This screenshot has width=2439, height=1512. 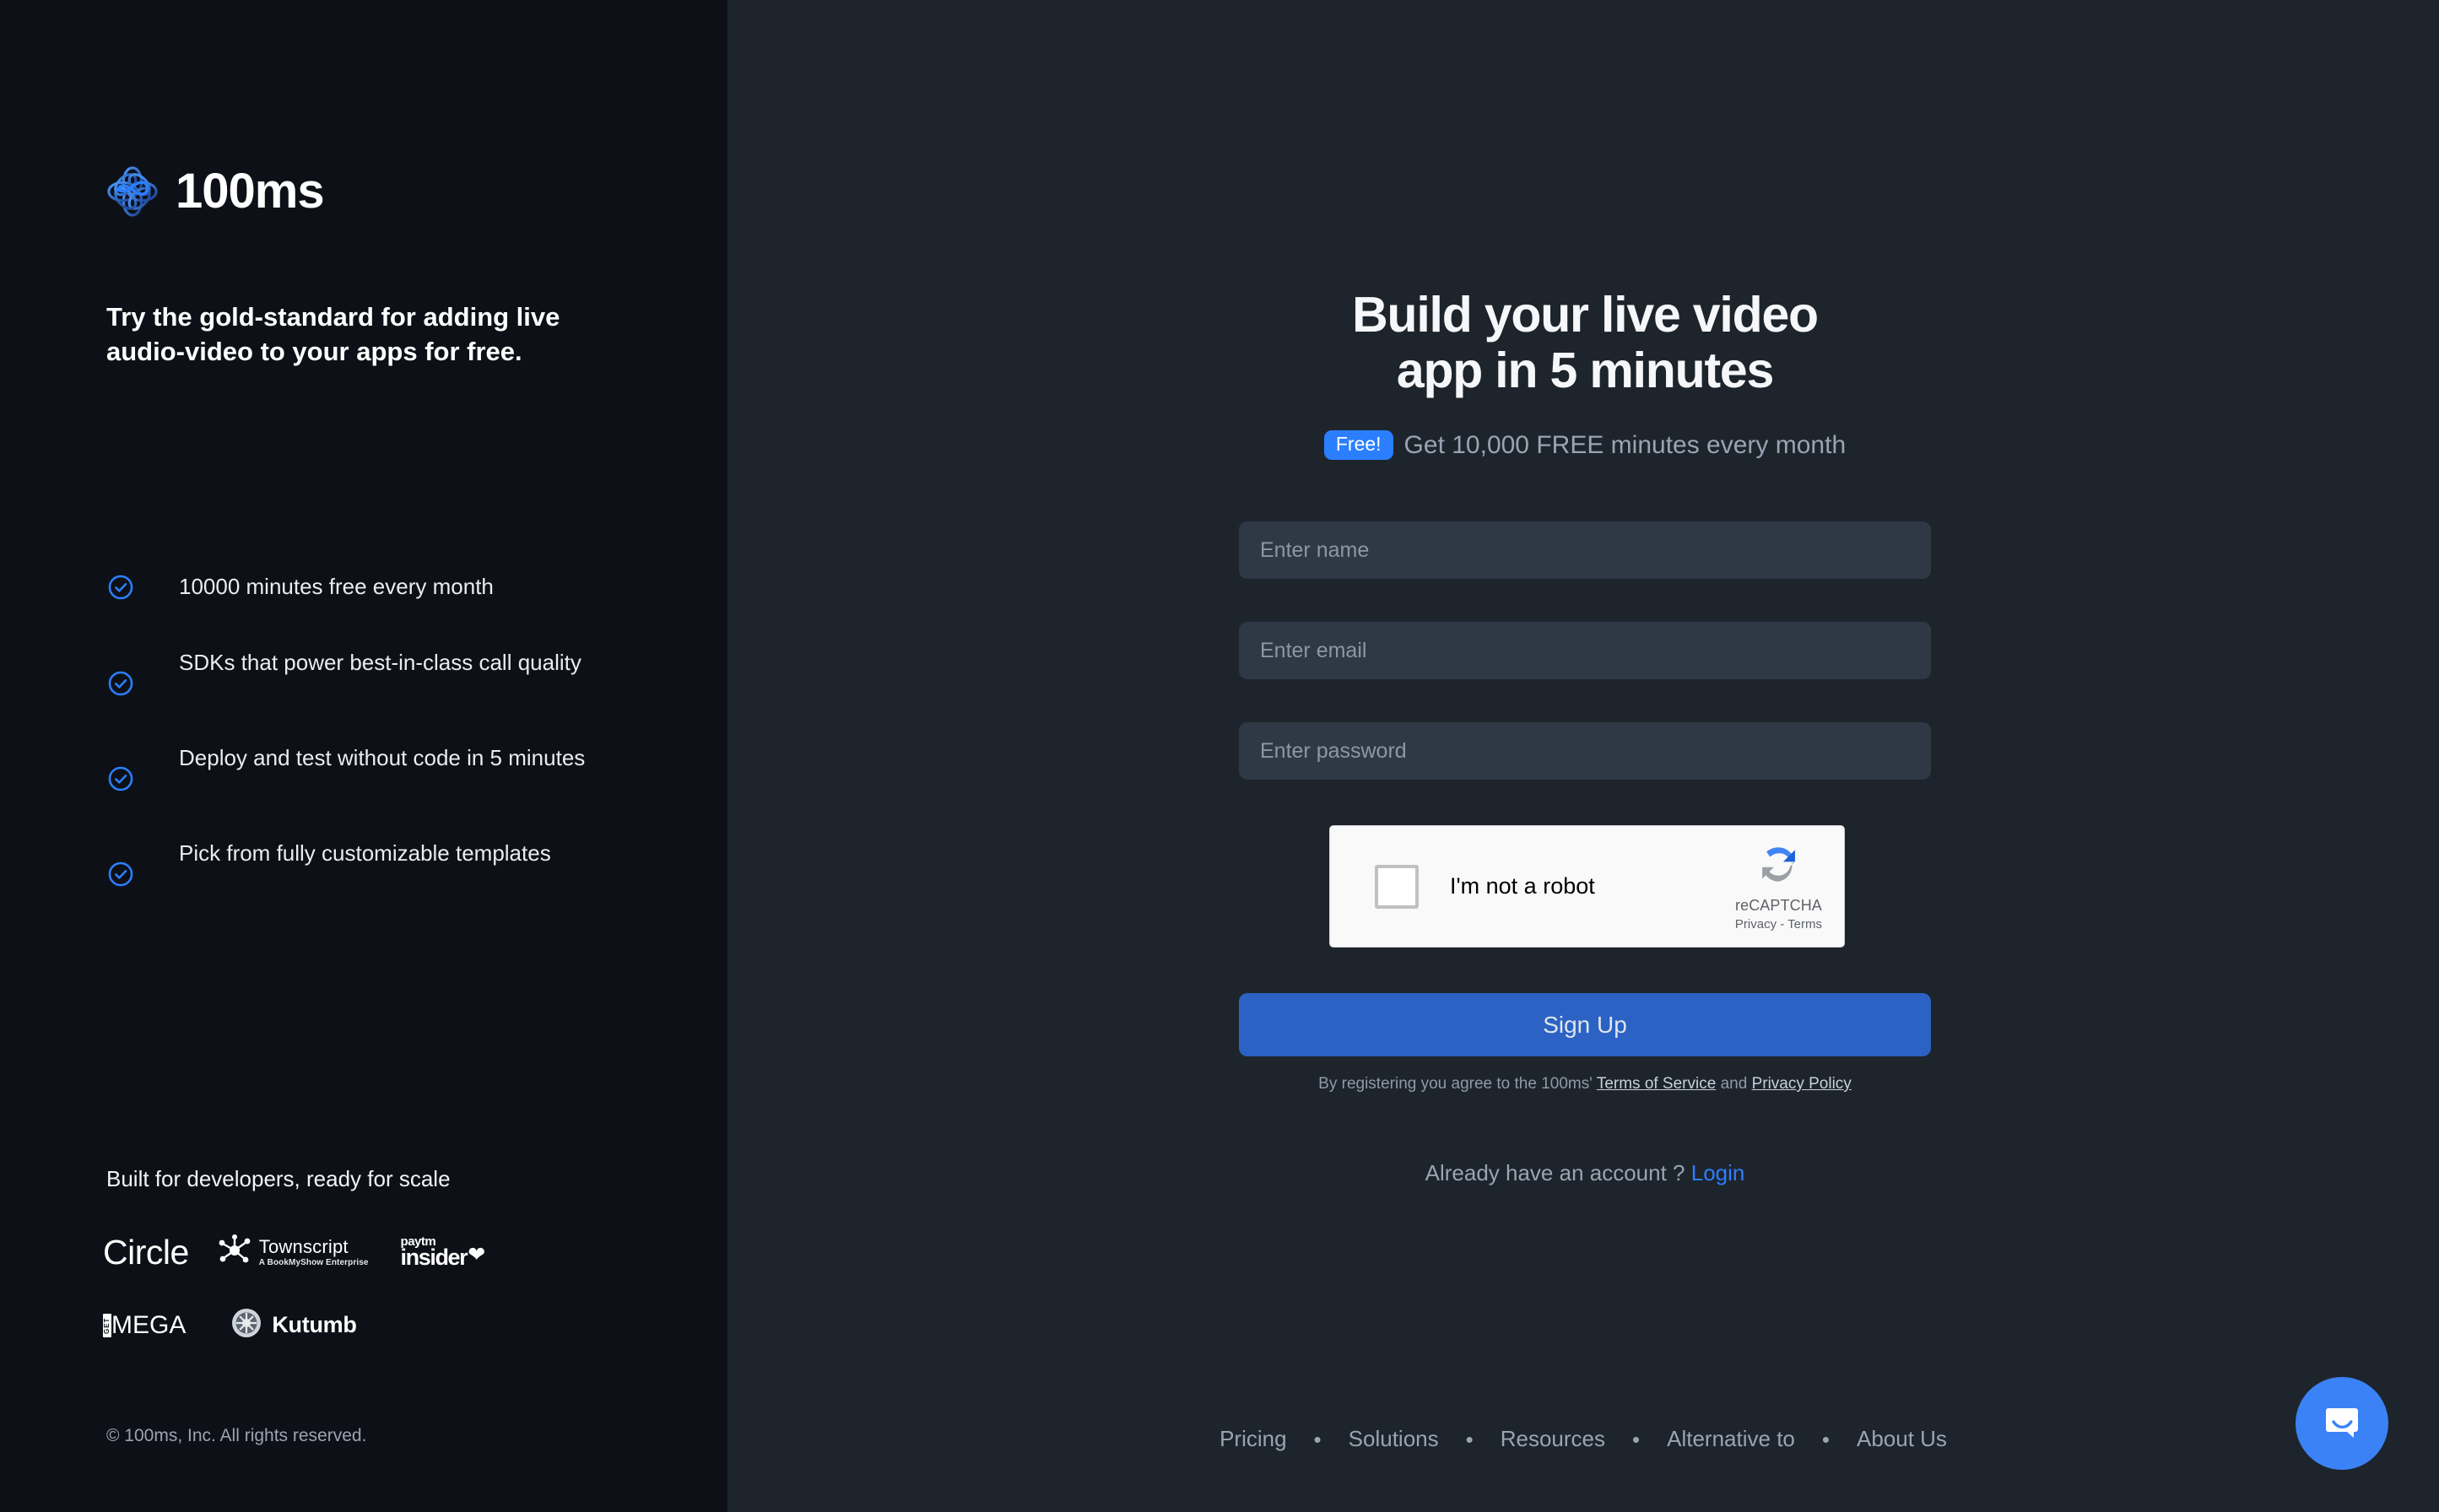 What do you see at coordinates (1253, 1439) in the screenshot?
I see `footer-link-pricing: Pricing` at bounding box center [1253, 1439].